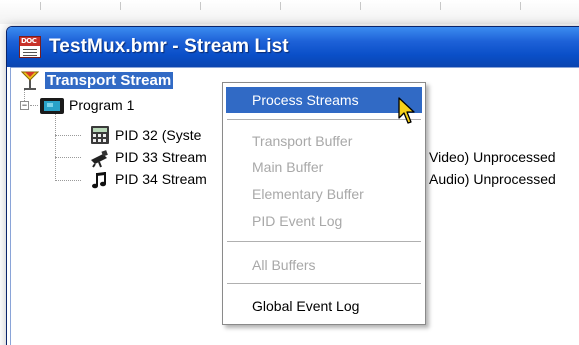  I want to click on expander-glyph: −, so click(24, 105).